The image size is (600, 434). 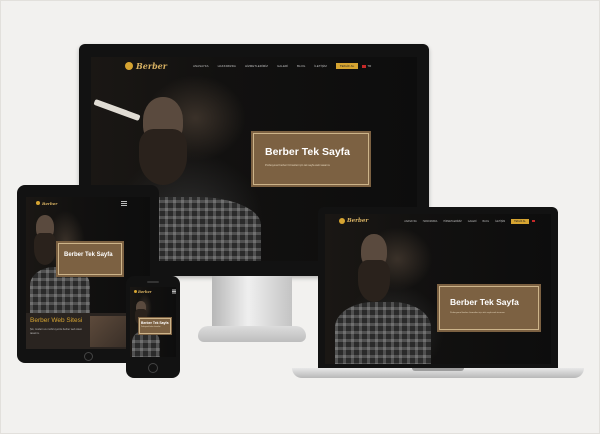 I want to click on laptop-plaid-shirt, so click(x=383, y=333).